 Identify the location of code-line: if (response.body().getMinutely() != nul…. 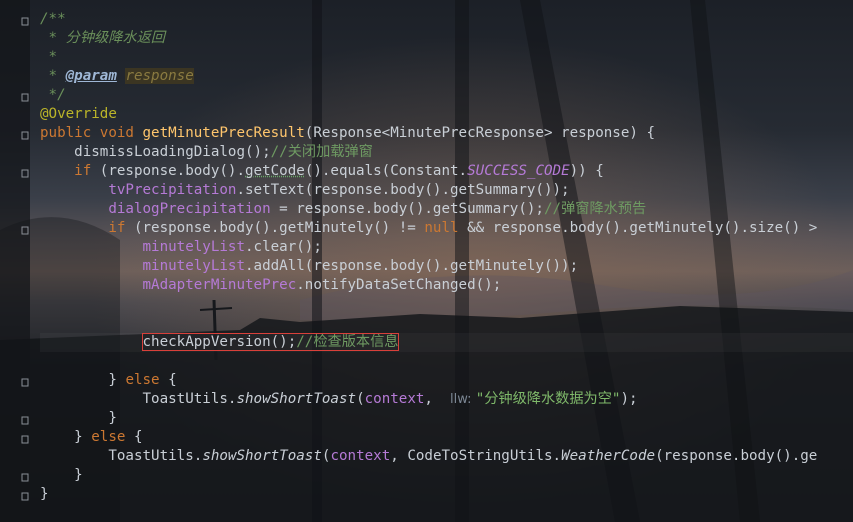
(446, 228).